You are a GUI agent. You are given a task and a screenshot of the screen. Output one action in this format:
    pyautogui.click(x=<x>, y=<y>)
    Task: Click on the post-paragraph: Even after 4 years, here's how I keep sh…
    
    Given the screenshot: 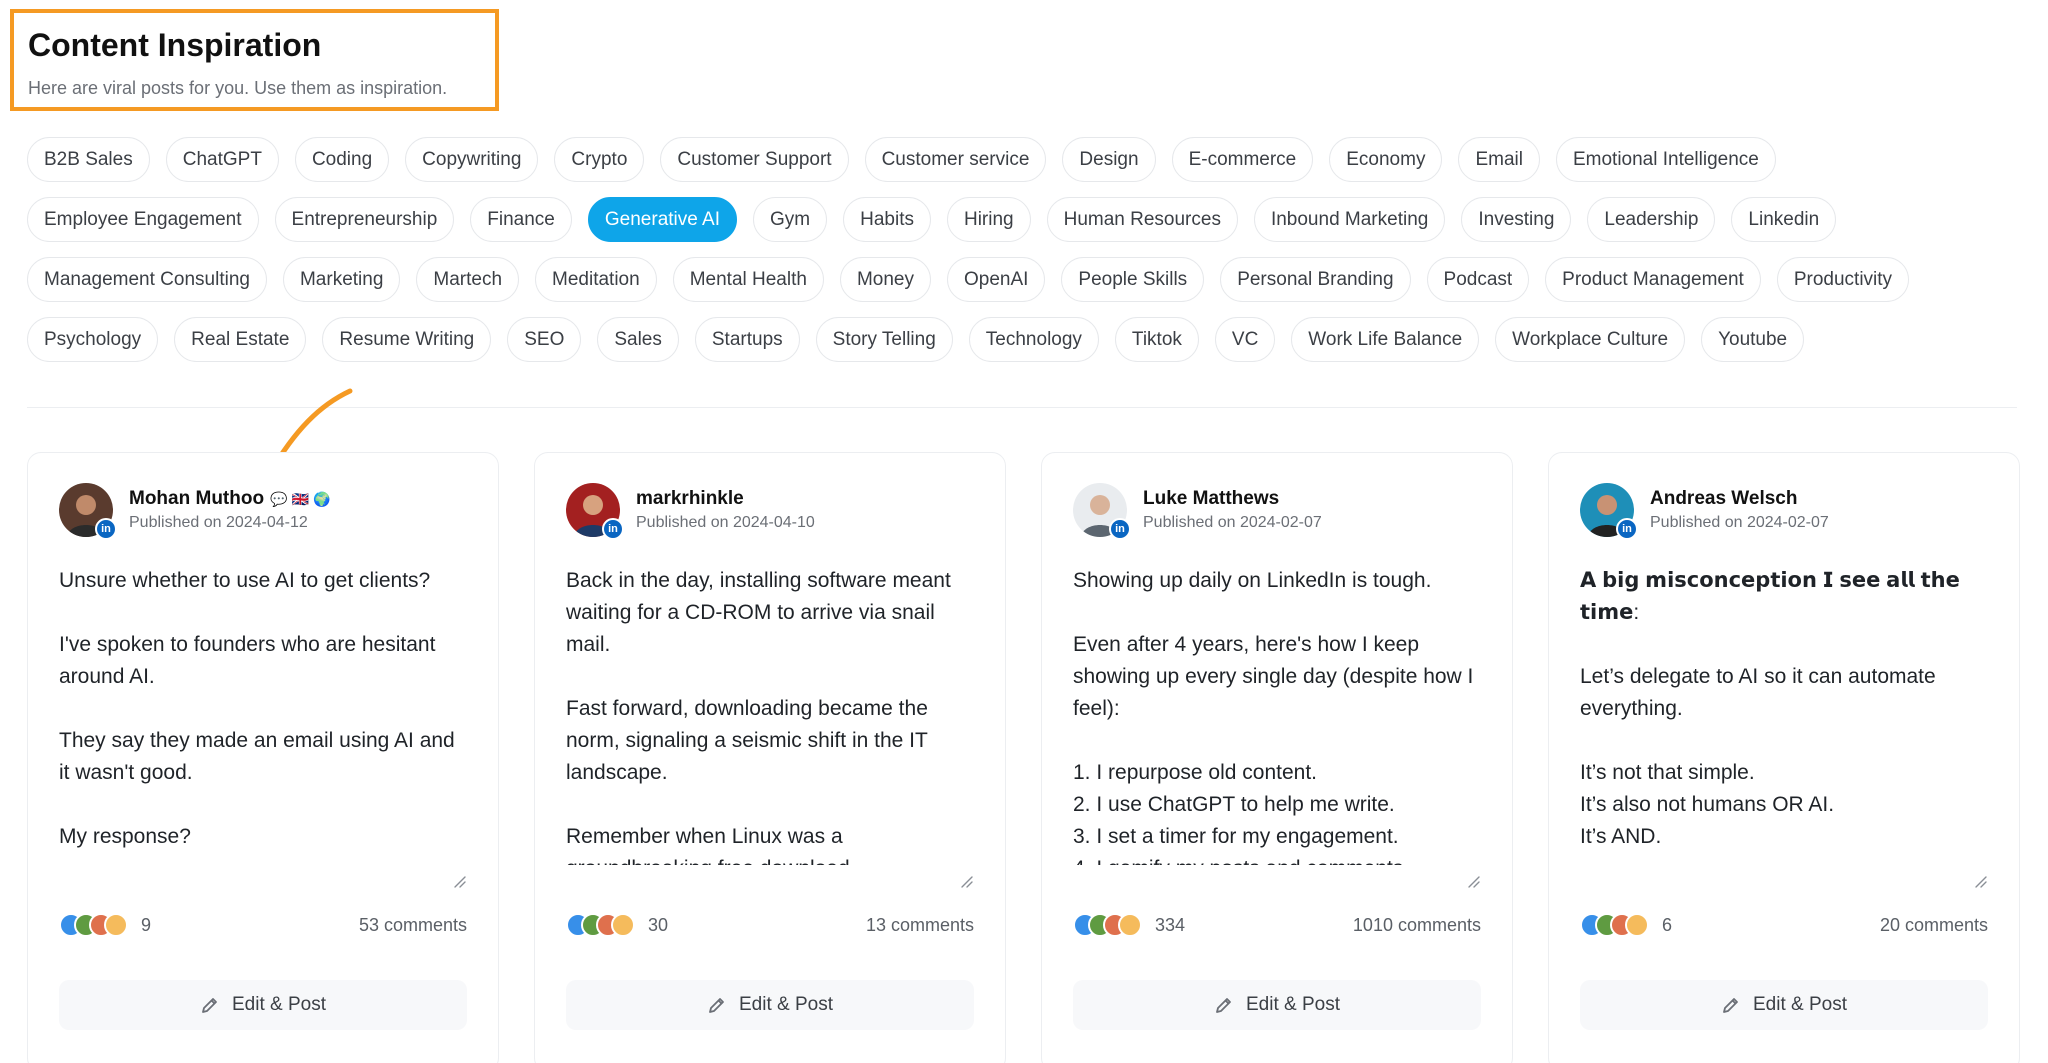 What is the action you would take?
    pyautogui.click(x=1273, y=676)
    